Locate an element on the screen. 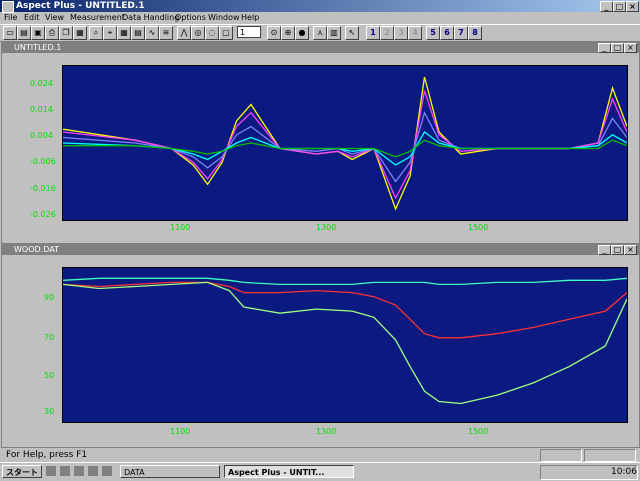 Image resolution: width=640 pixels, height=481 pixels. baseline-icon: ◌ is located at coordinates (212, 33).